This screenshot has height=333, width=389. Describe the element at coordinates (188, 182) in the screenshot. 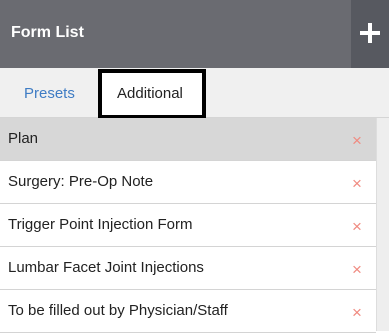

I see `list-item: Surgery: Pre-Op Note ×` at that location.